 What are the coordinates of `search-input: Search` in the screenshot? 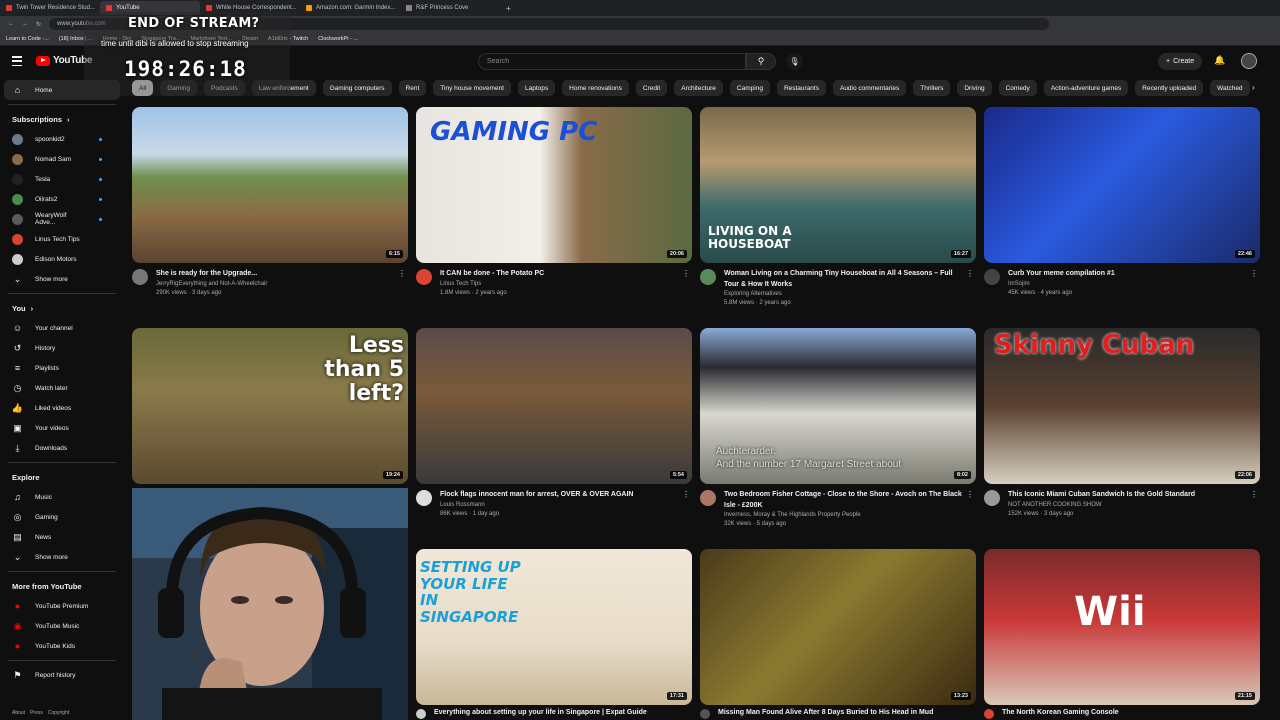 It's located at (612, 61).